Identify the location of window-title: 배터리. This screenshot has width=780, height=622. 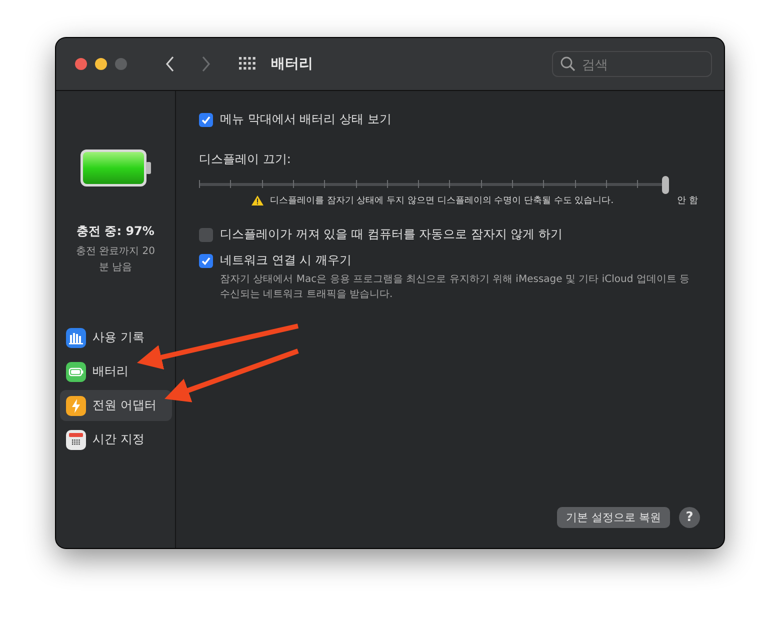
(292, 64).